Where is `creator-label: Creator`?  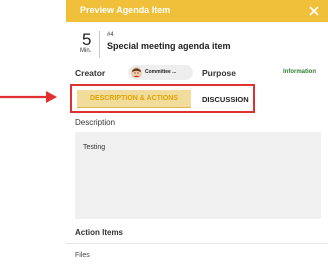
creator-label: Creator is located at coordinates (90, 73).